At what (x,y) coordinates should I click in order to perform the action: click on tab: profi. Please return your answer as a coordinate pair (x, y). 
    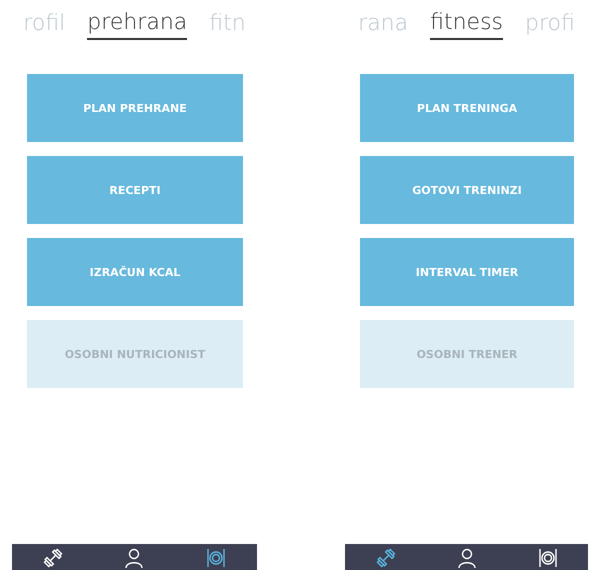
    Looking at the image, I should click on (550, 24).